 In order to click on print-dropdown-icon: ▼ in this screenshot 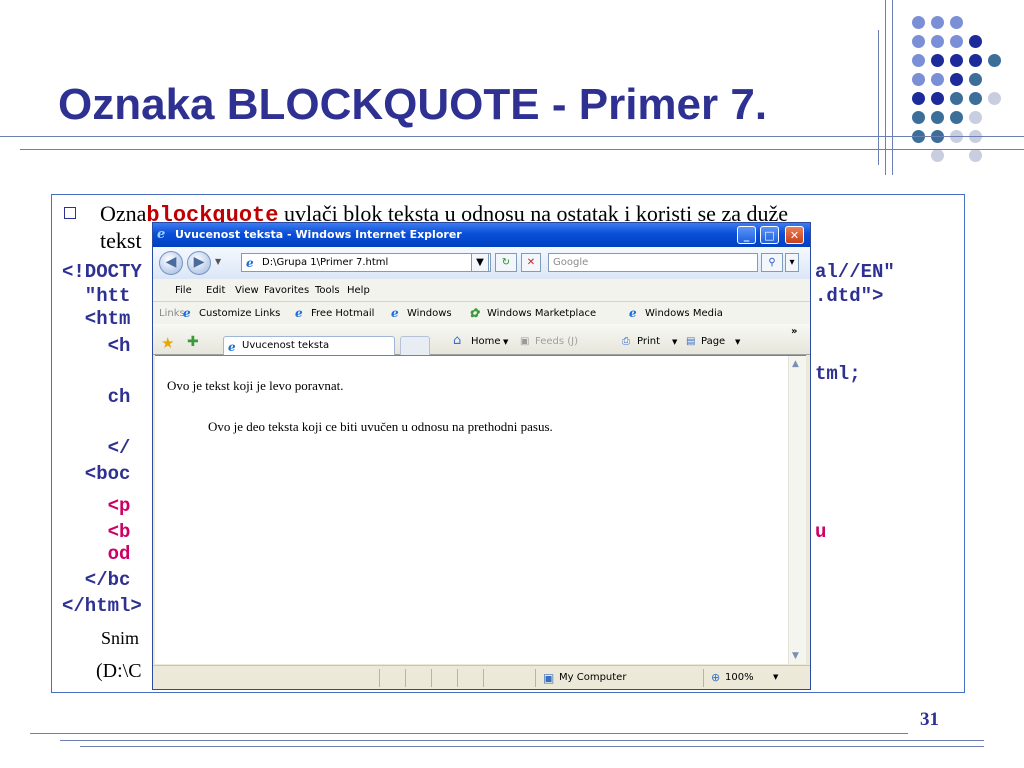, I will do `click(674, 342)`.